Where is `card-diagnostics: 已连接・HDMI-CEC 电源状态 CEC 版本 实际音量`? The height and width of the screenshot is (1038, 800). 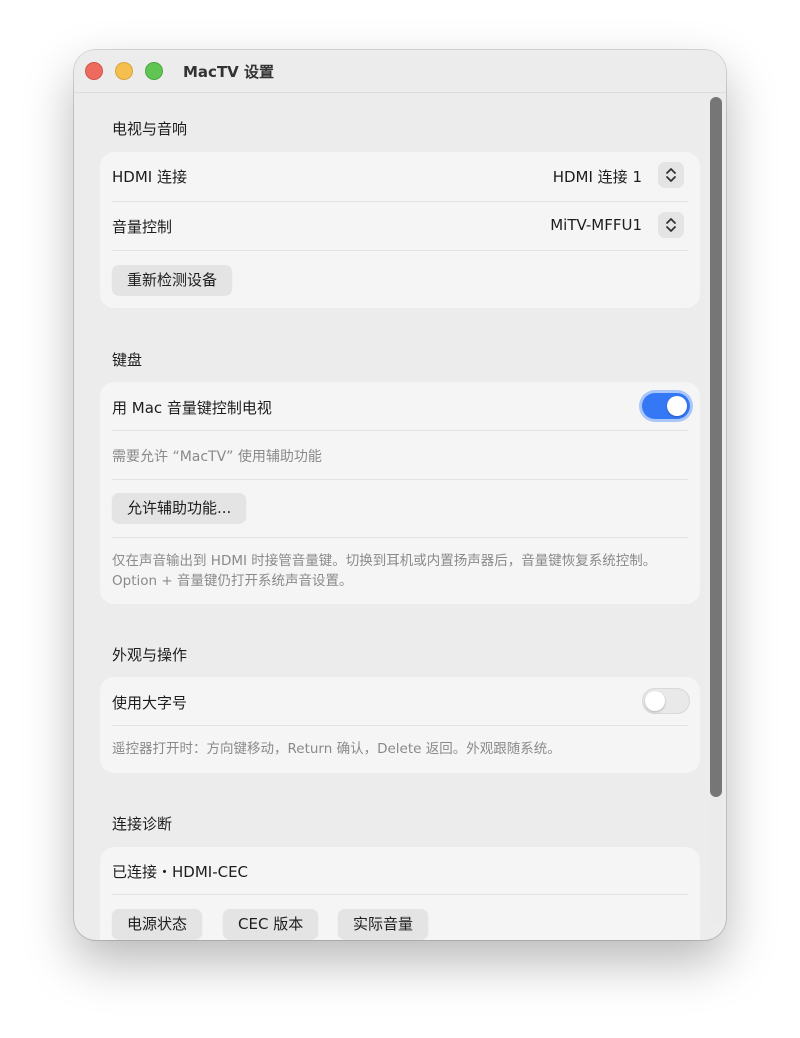
card-diagnostics: 已连接・HDMI-CEC 电源状态 CEC 版本 实际音量 is located at coordinates (400, 893).